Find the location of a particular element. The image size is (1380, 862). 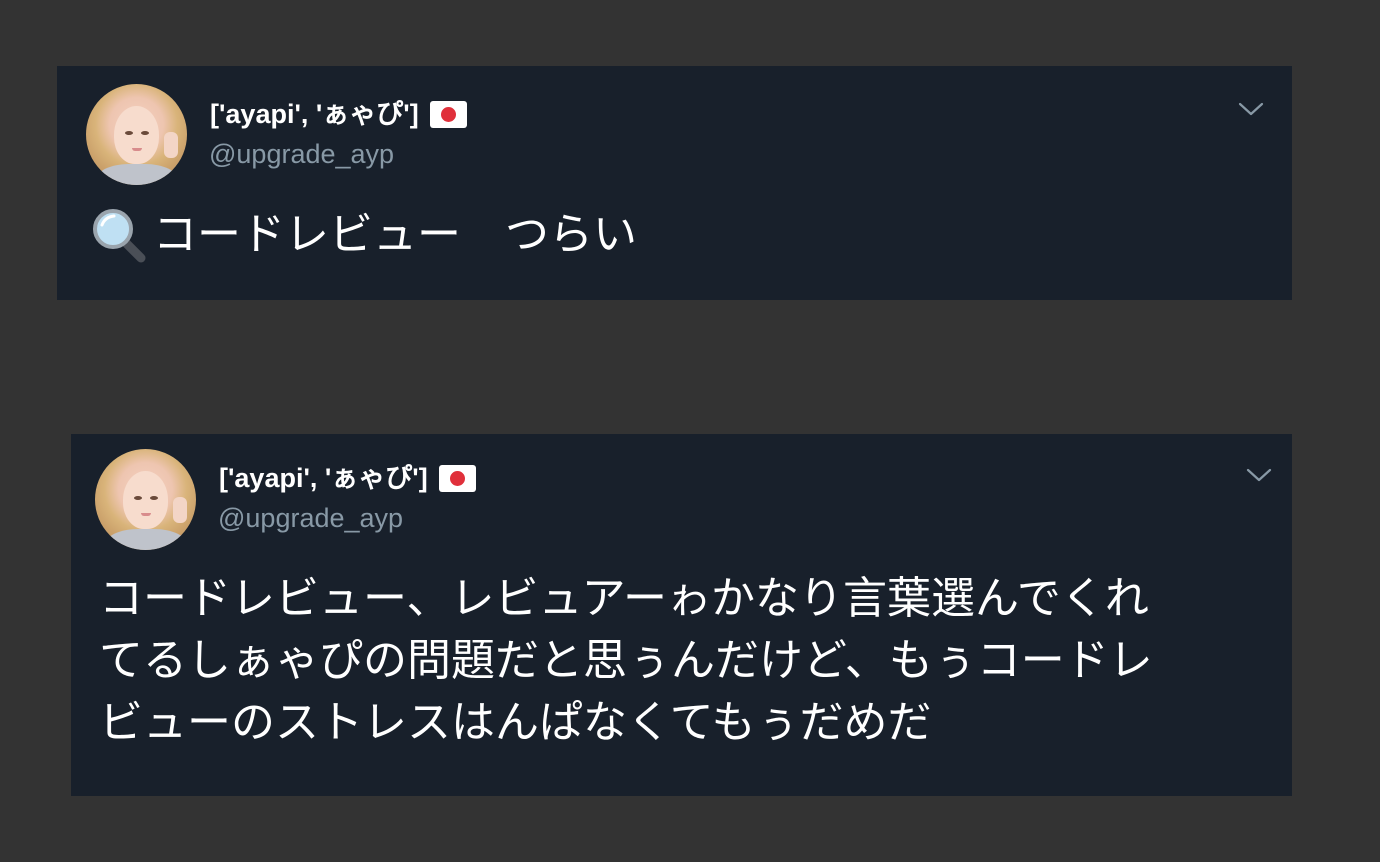

tweet-text: コードレビュー つらい is located at coordinates (363, 235).